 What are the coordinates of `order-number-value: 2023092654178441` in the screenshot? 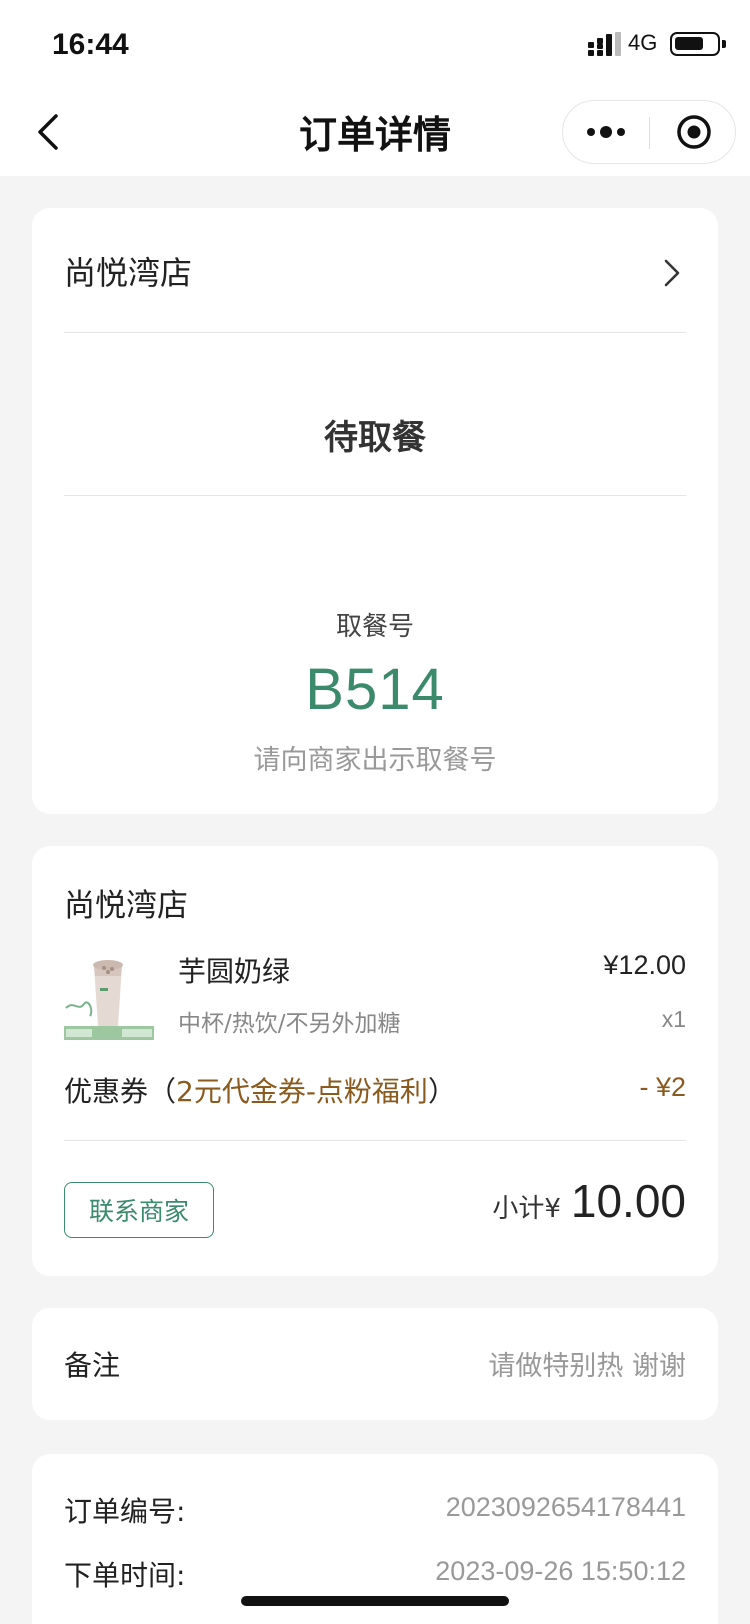 It's located at (565, 1507).